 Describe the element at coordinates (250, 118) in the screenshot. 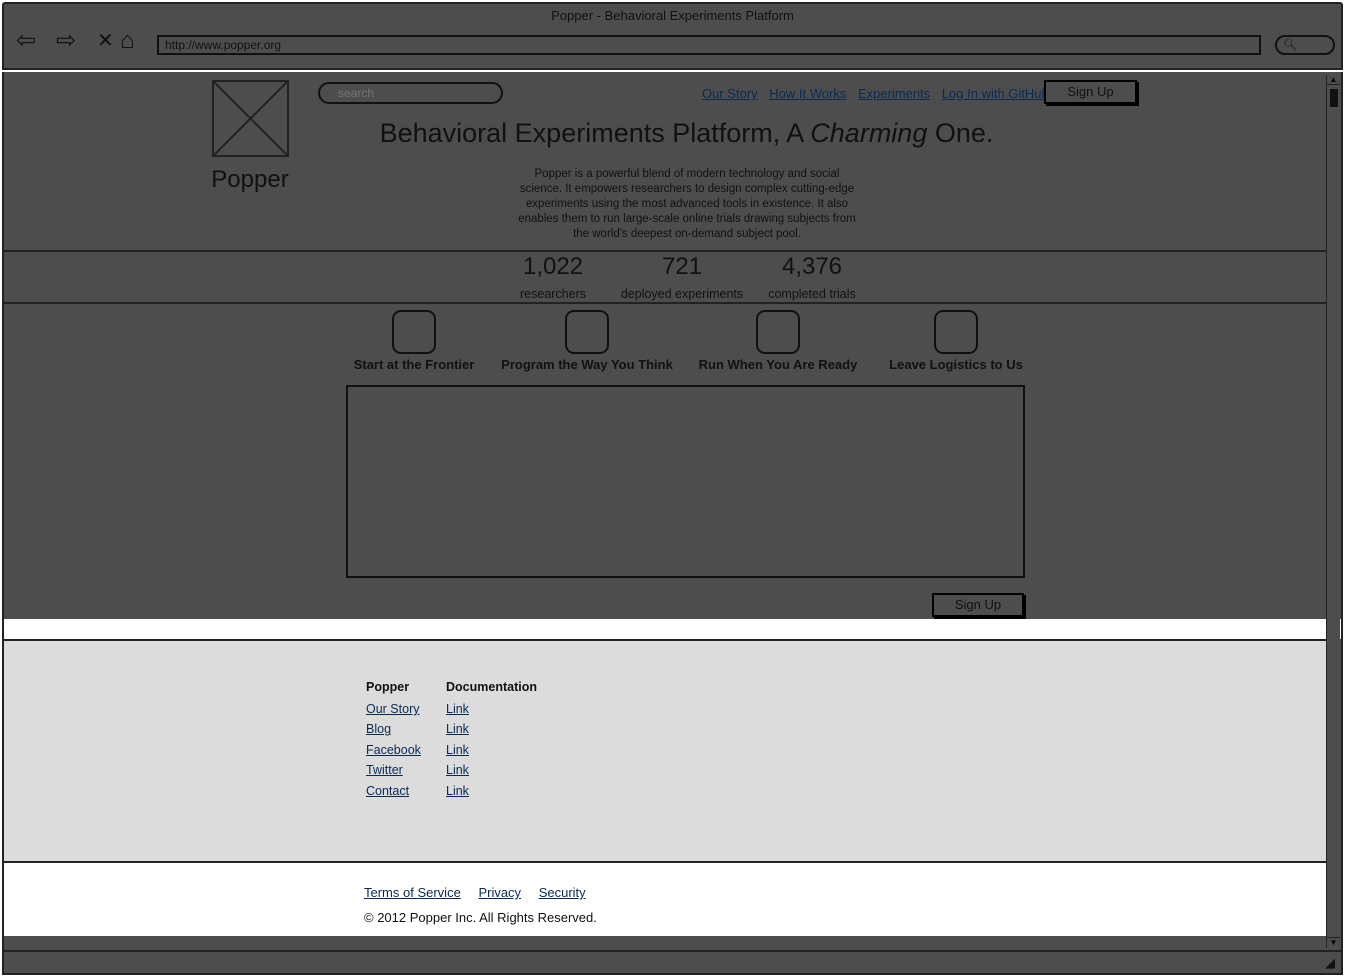

I see `image-placeholder-icon` at that location.